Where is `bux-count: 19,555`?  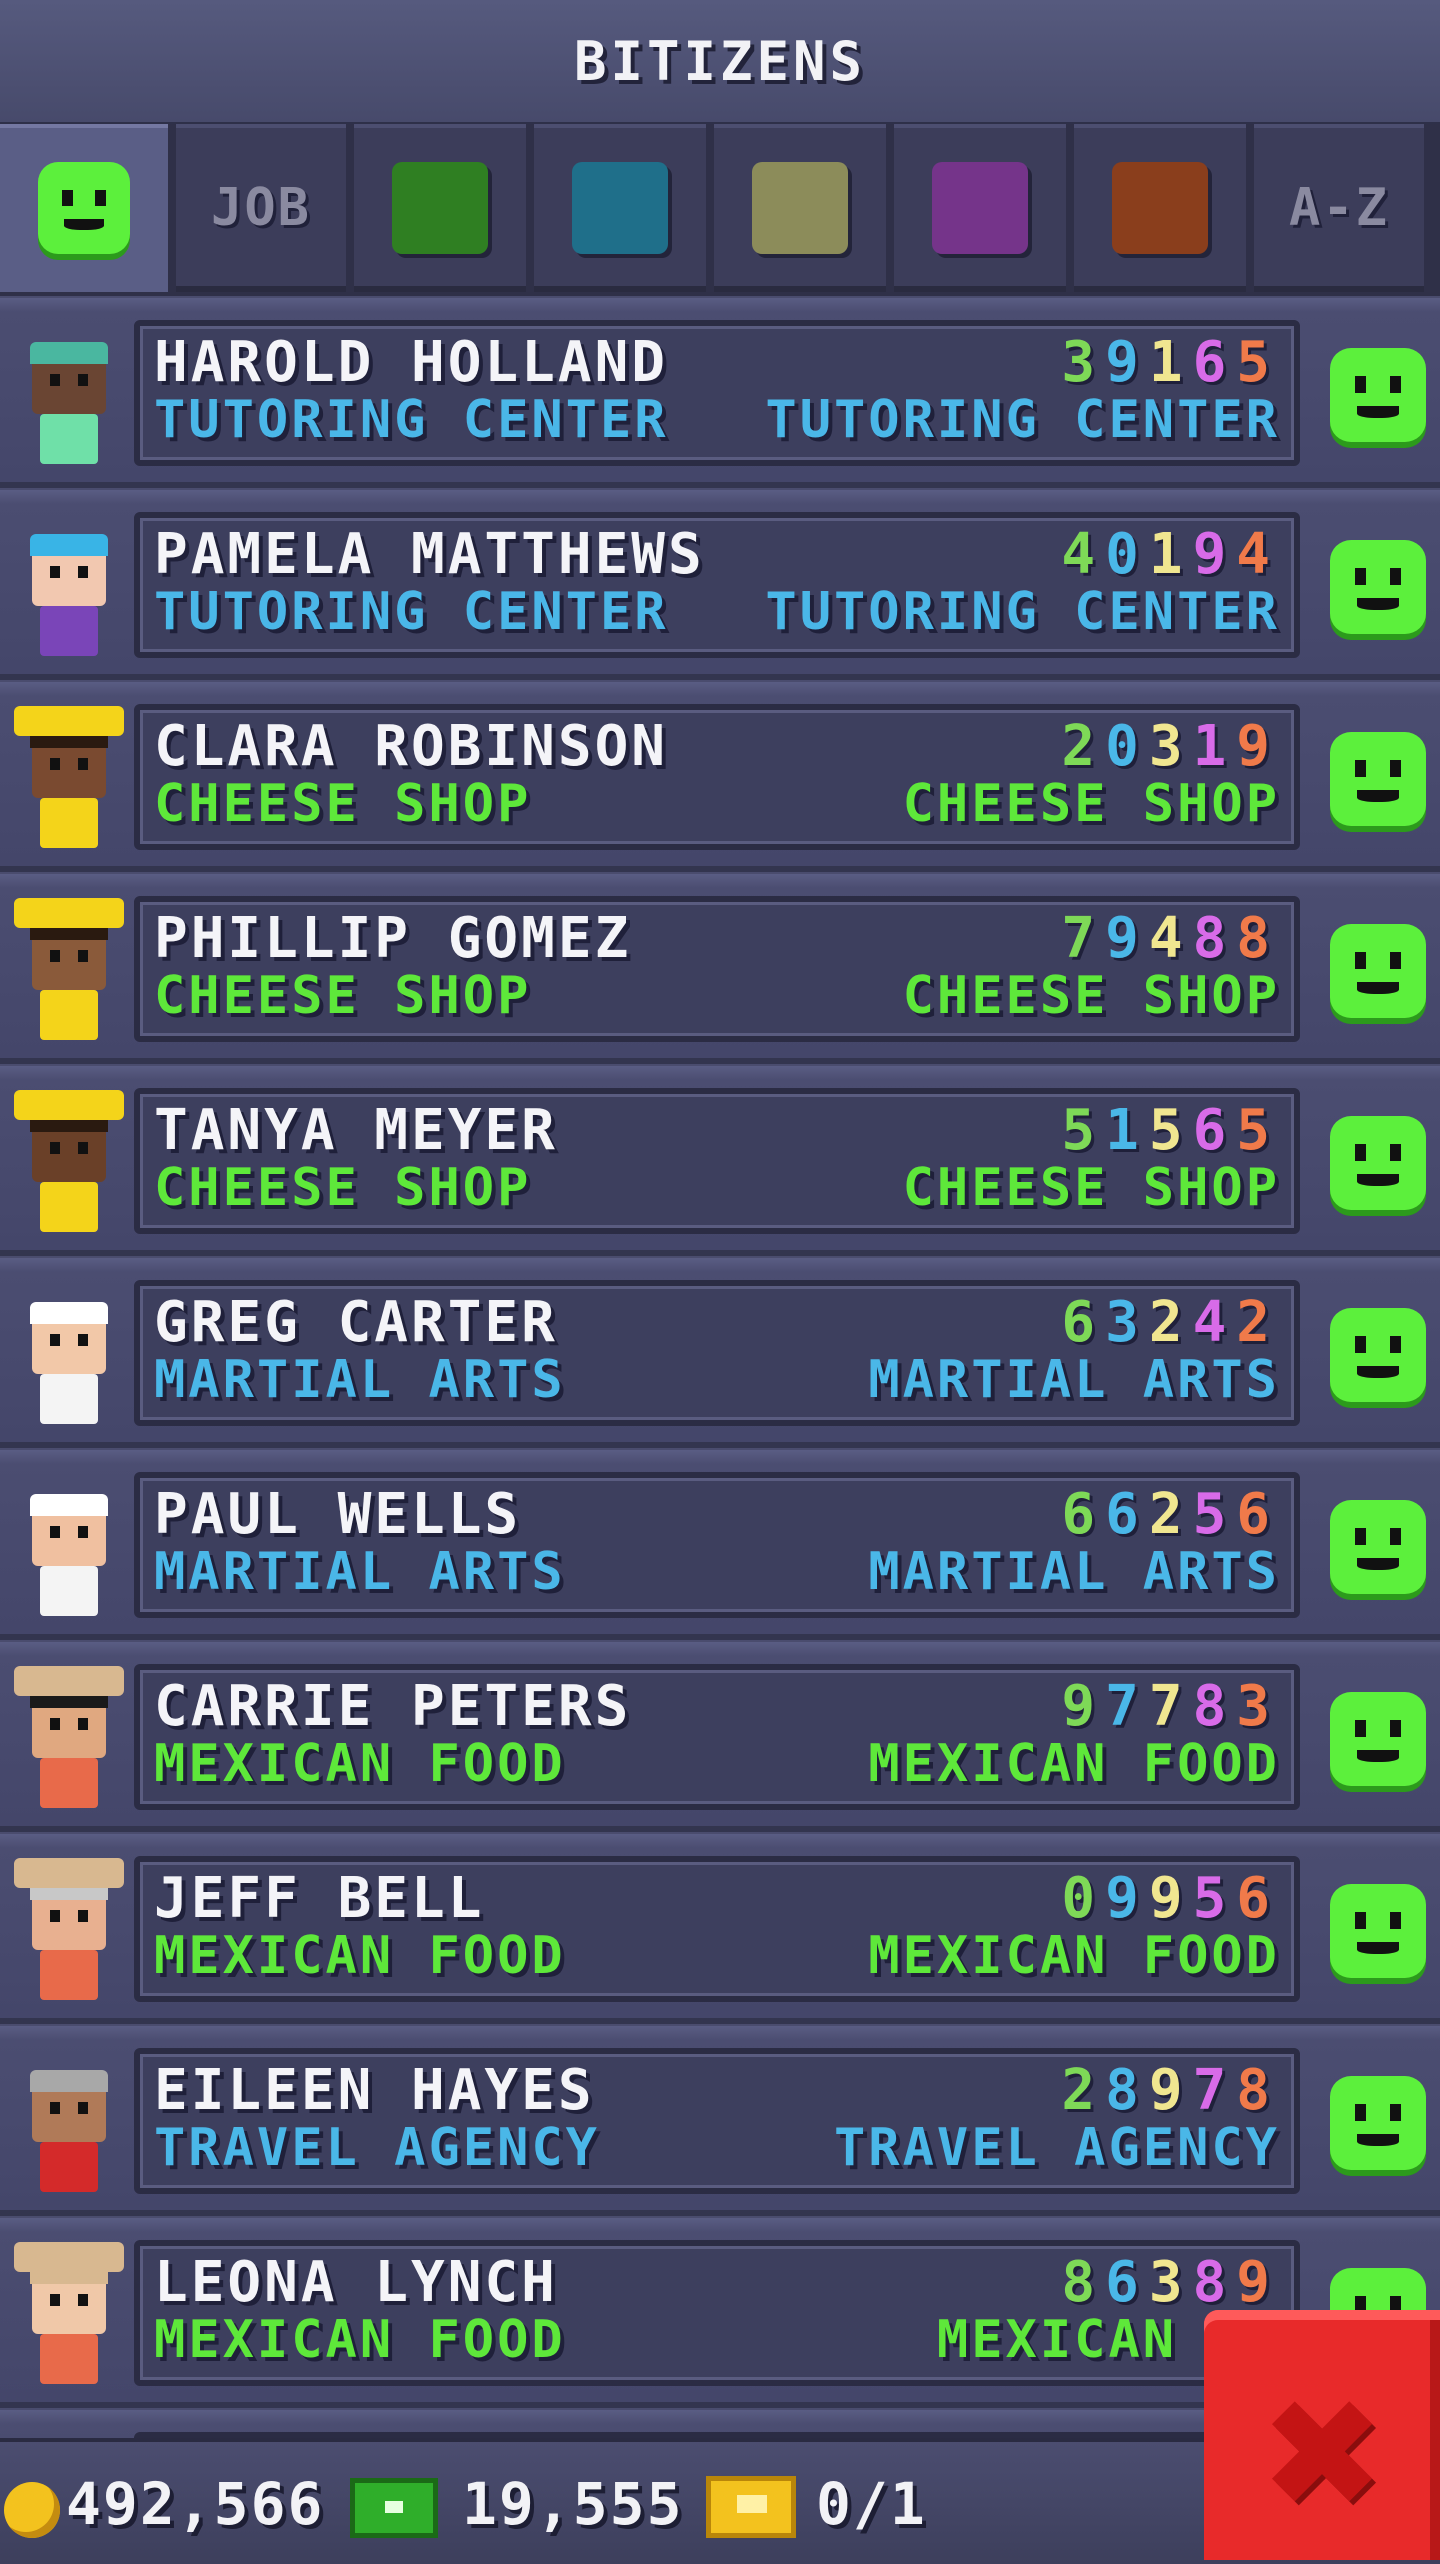 bux-count: 19,555 is located at coordinates (573, 2504).